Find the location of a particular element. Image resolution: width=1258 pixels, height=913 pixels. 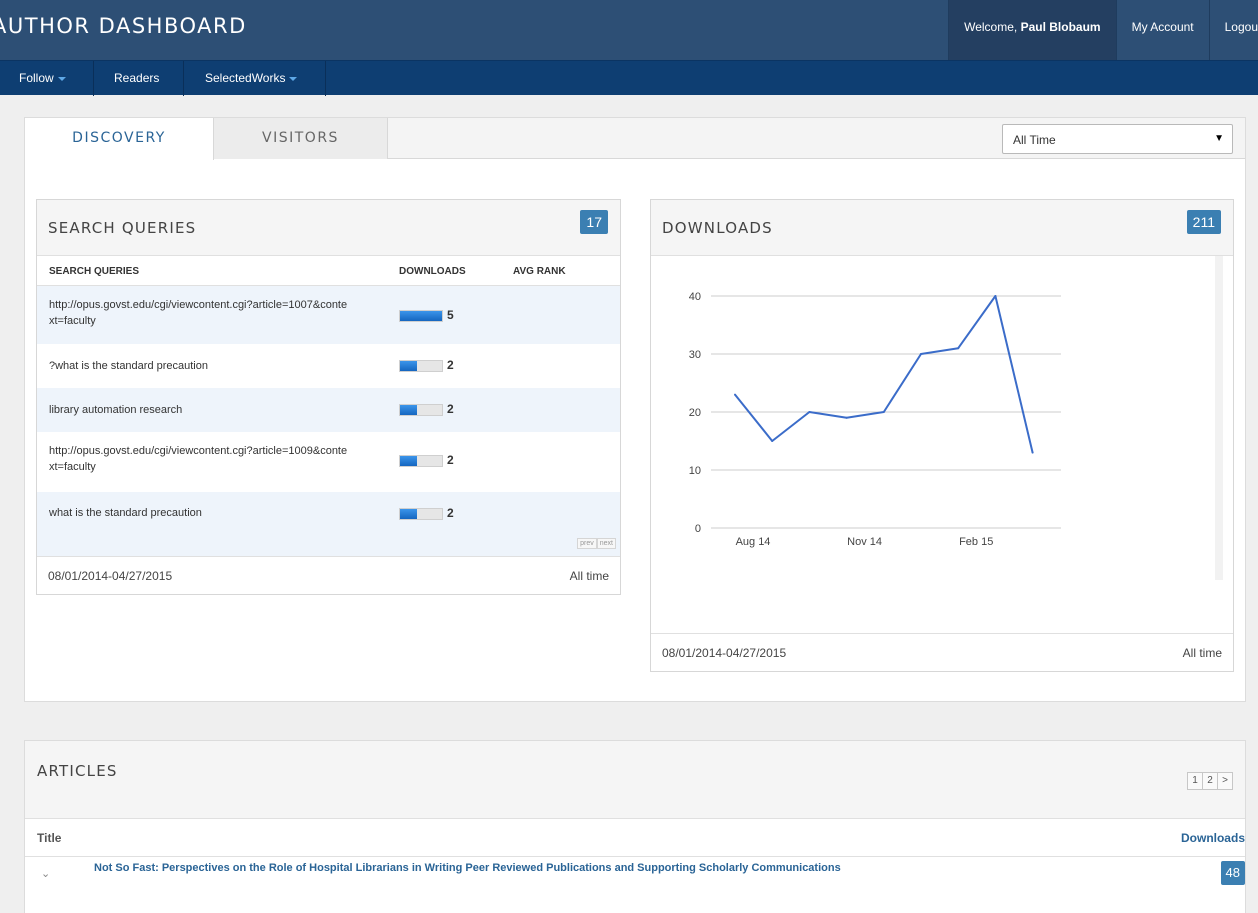

time-range-select: All Time ▼ is located at coordinates (1117, 139).